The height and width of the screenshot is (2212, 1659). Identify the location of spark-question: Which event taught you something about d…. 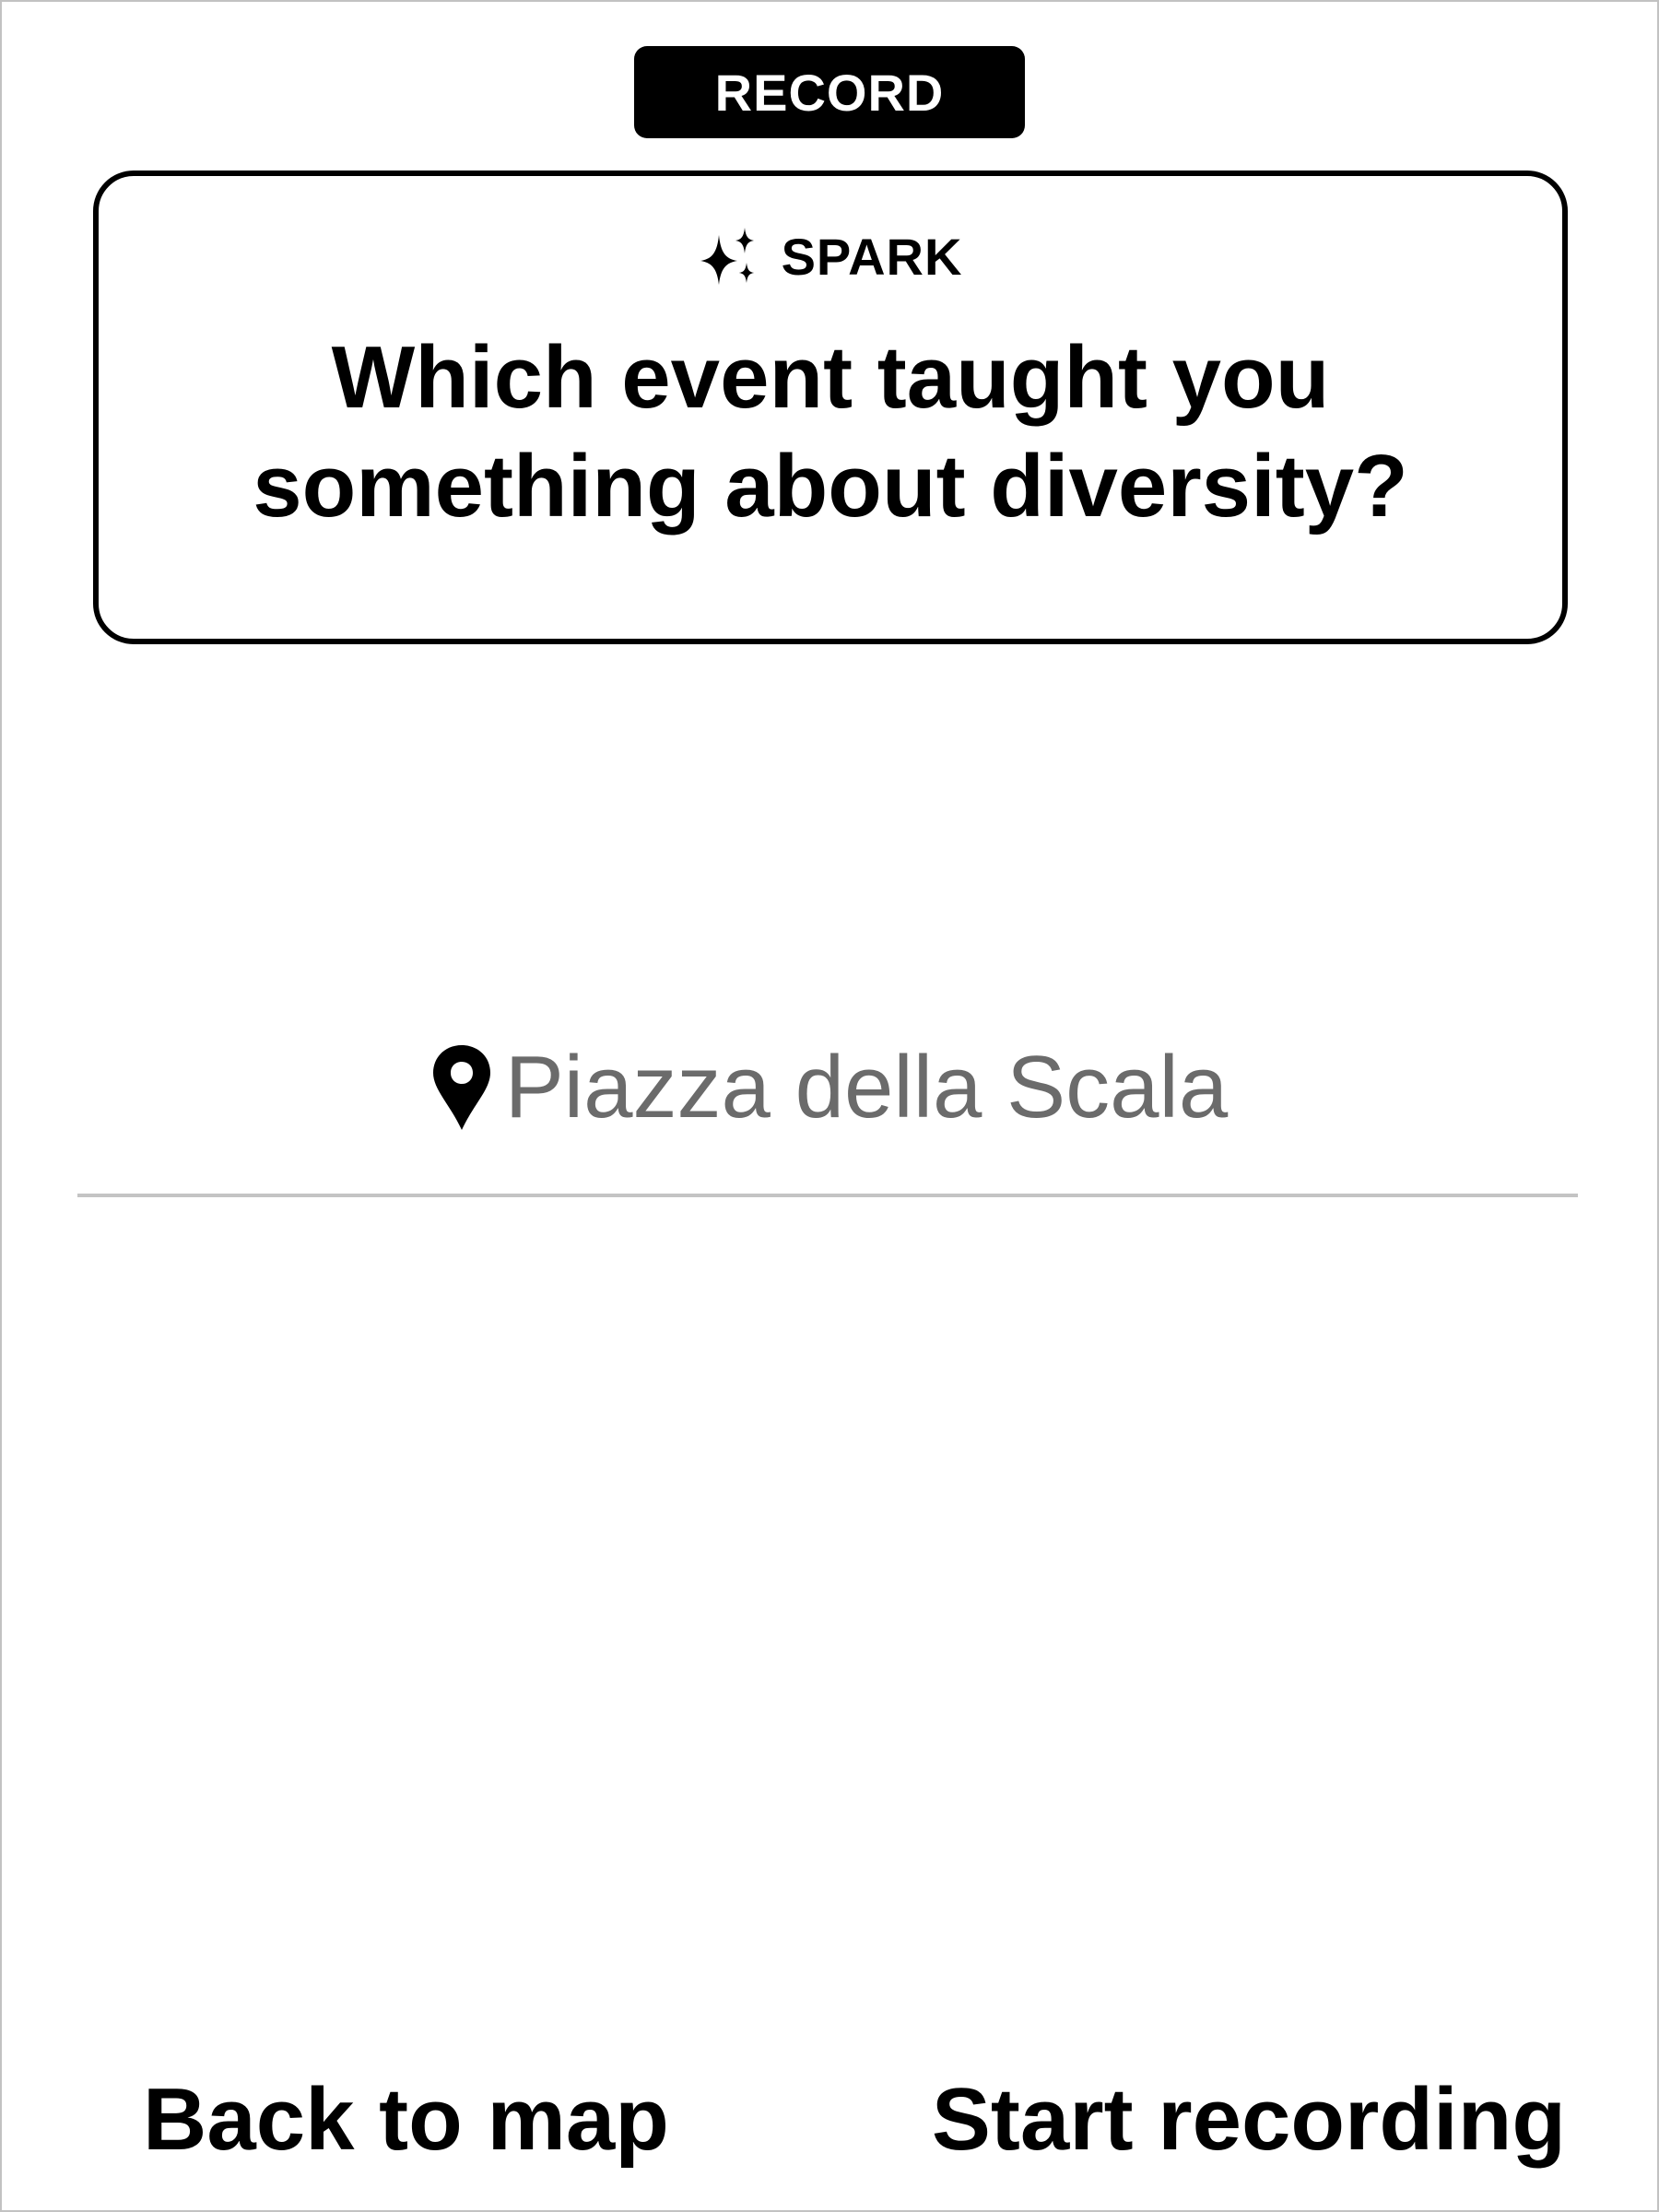
(830, 431).